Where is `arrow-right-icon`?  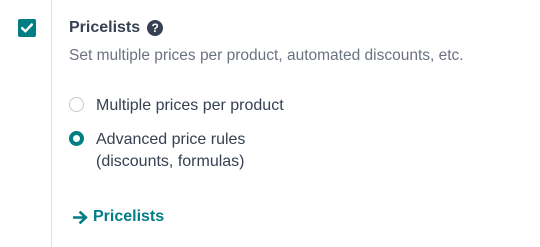
arrow-right-icon is located at coordinates (80, 217).